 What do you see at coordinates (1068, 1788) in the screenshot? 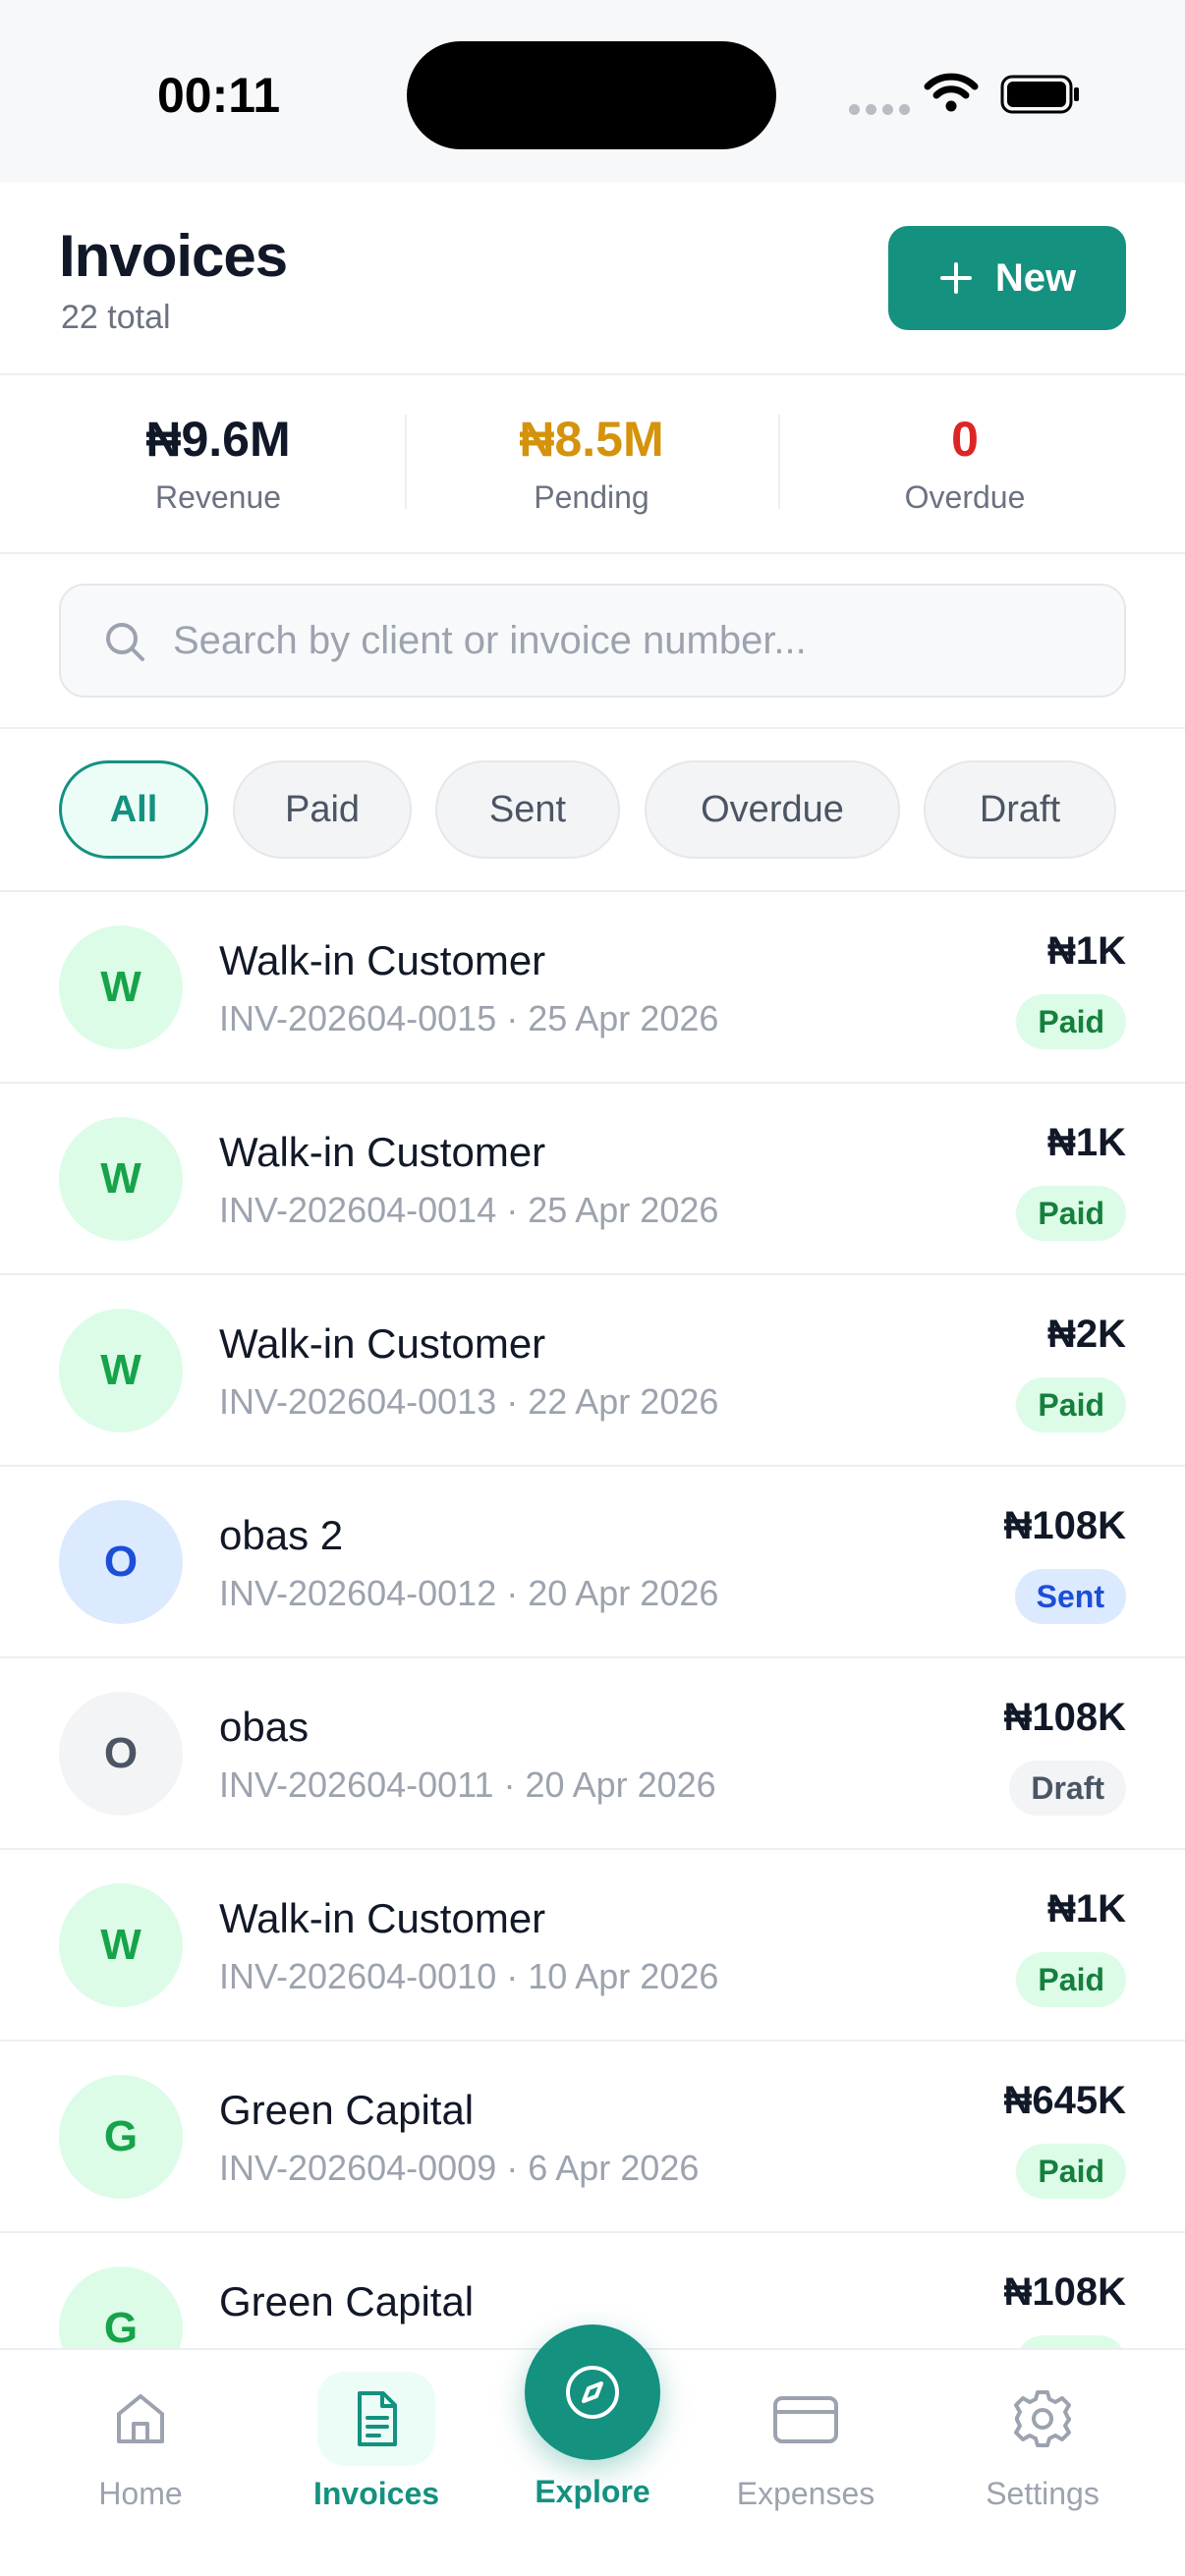
I see `status-badge: Draft` at bounding box center [1068, 1788].